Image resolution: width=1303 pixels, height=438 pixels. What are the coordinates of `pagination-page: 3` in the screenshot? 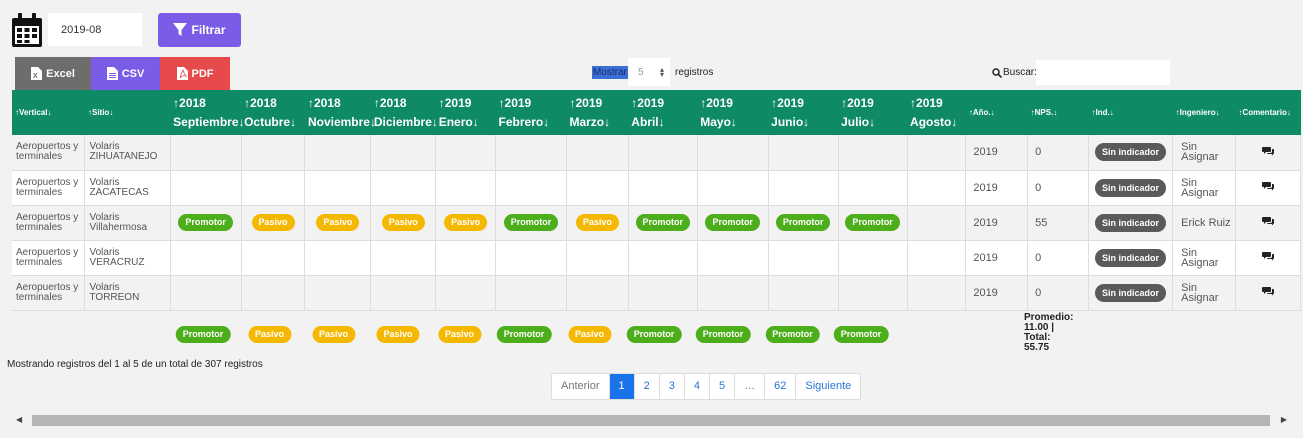 It's located at (672, 386).